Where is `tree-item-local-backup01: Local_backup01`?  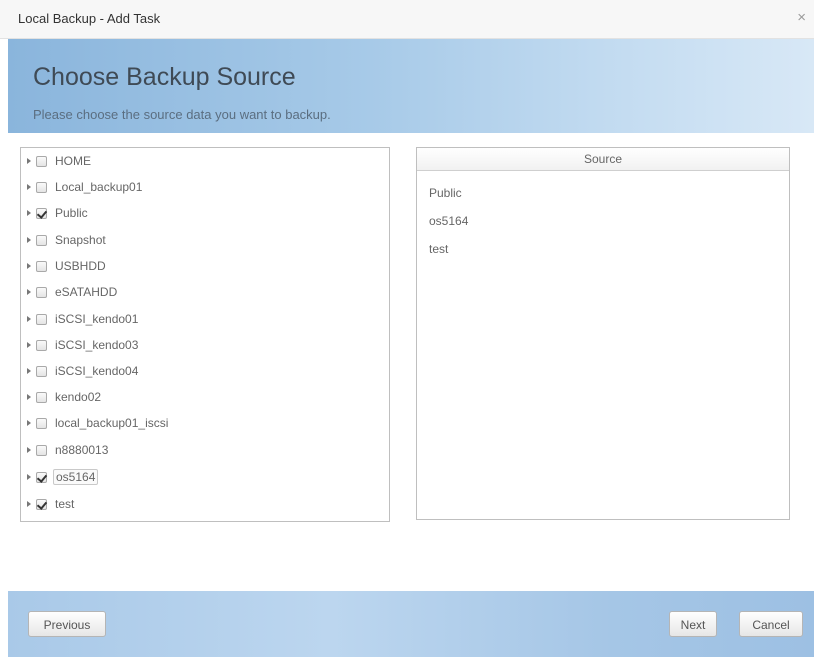
tree-item-local-backup01: Local_backup01 is located at coordinates (82, 187).